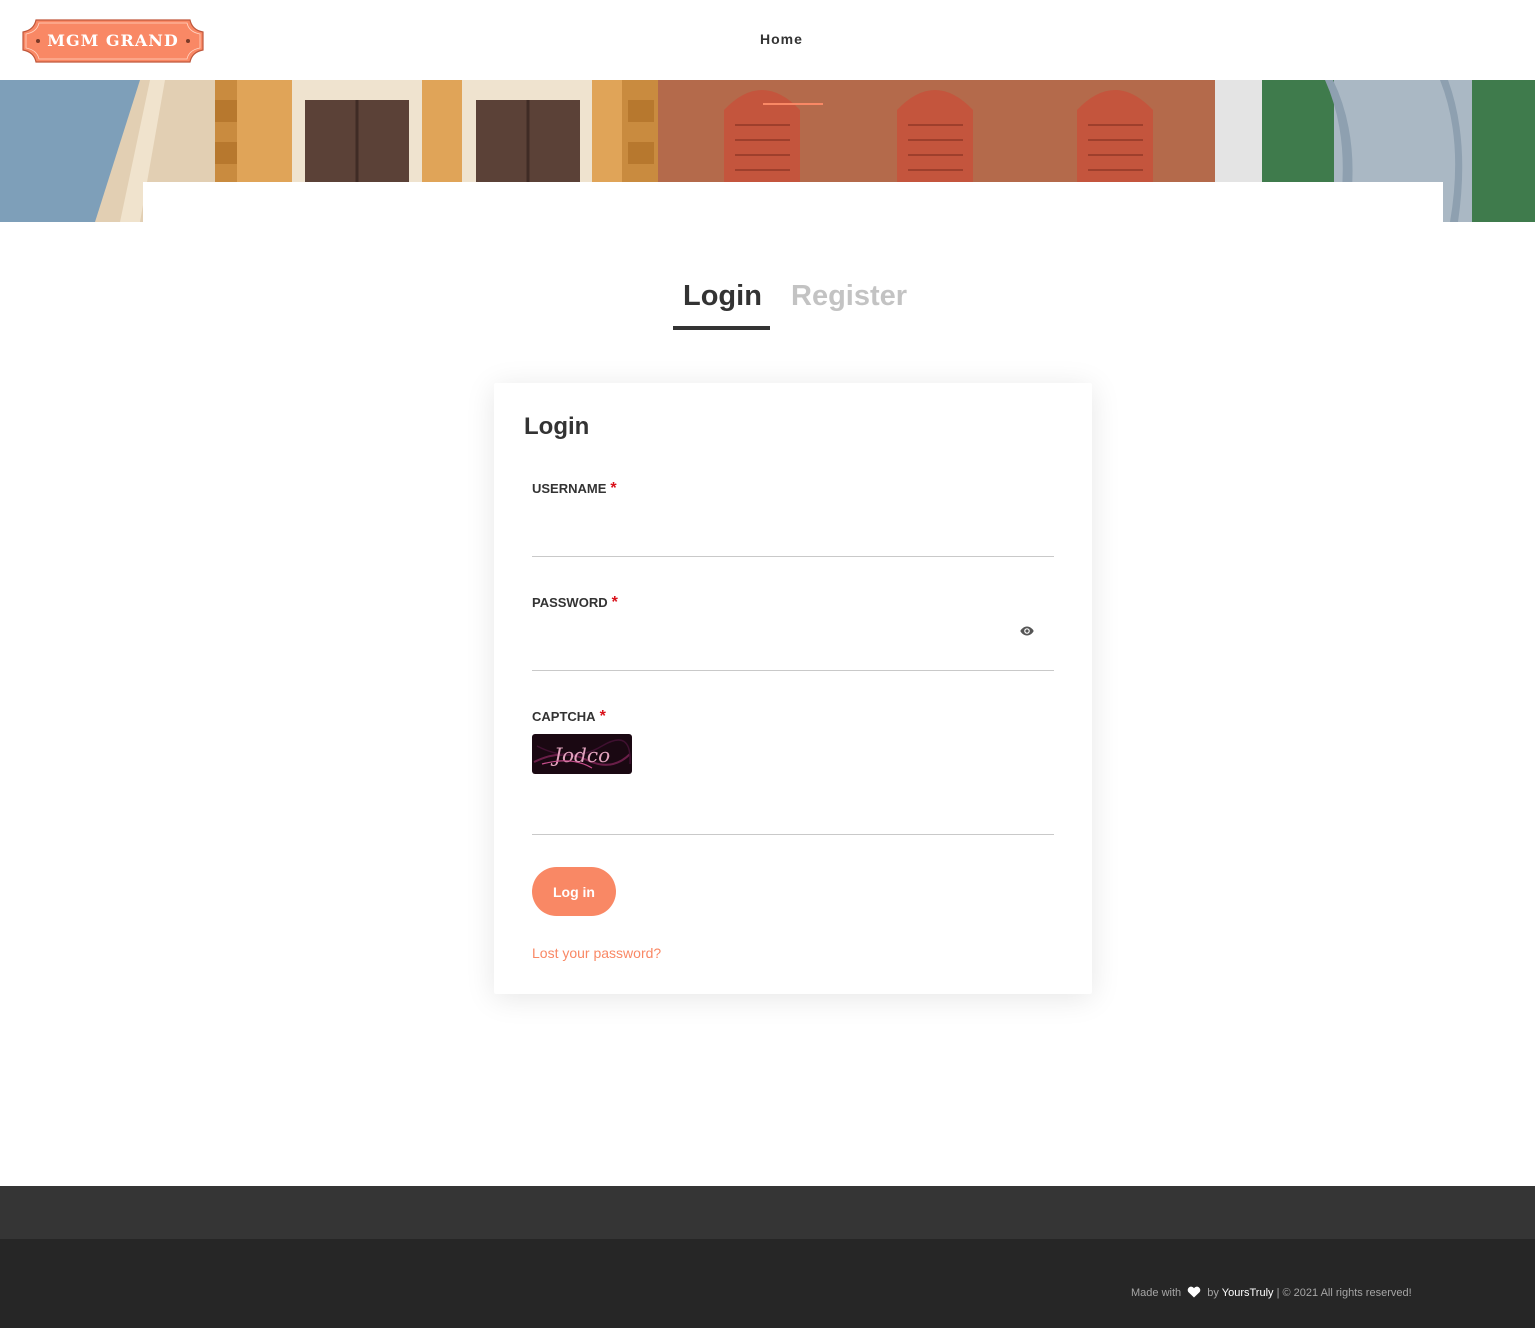 The image size is (1535, 1328). What do you see at coordinates (1194, 1292) in the screenshot?
I see `heart-icon` at bounding box center [1194, 1292].